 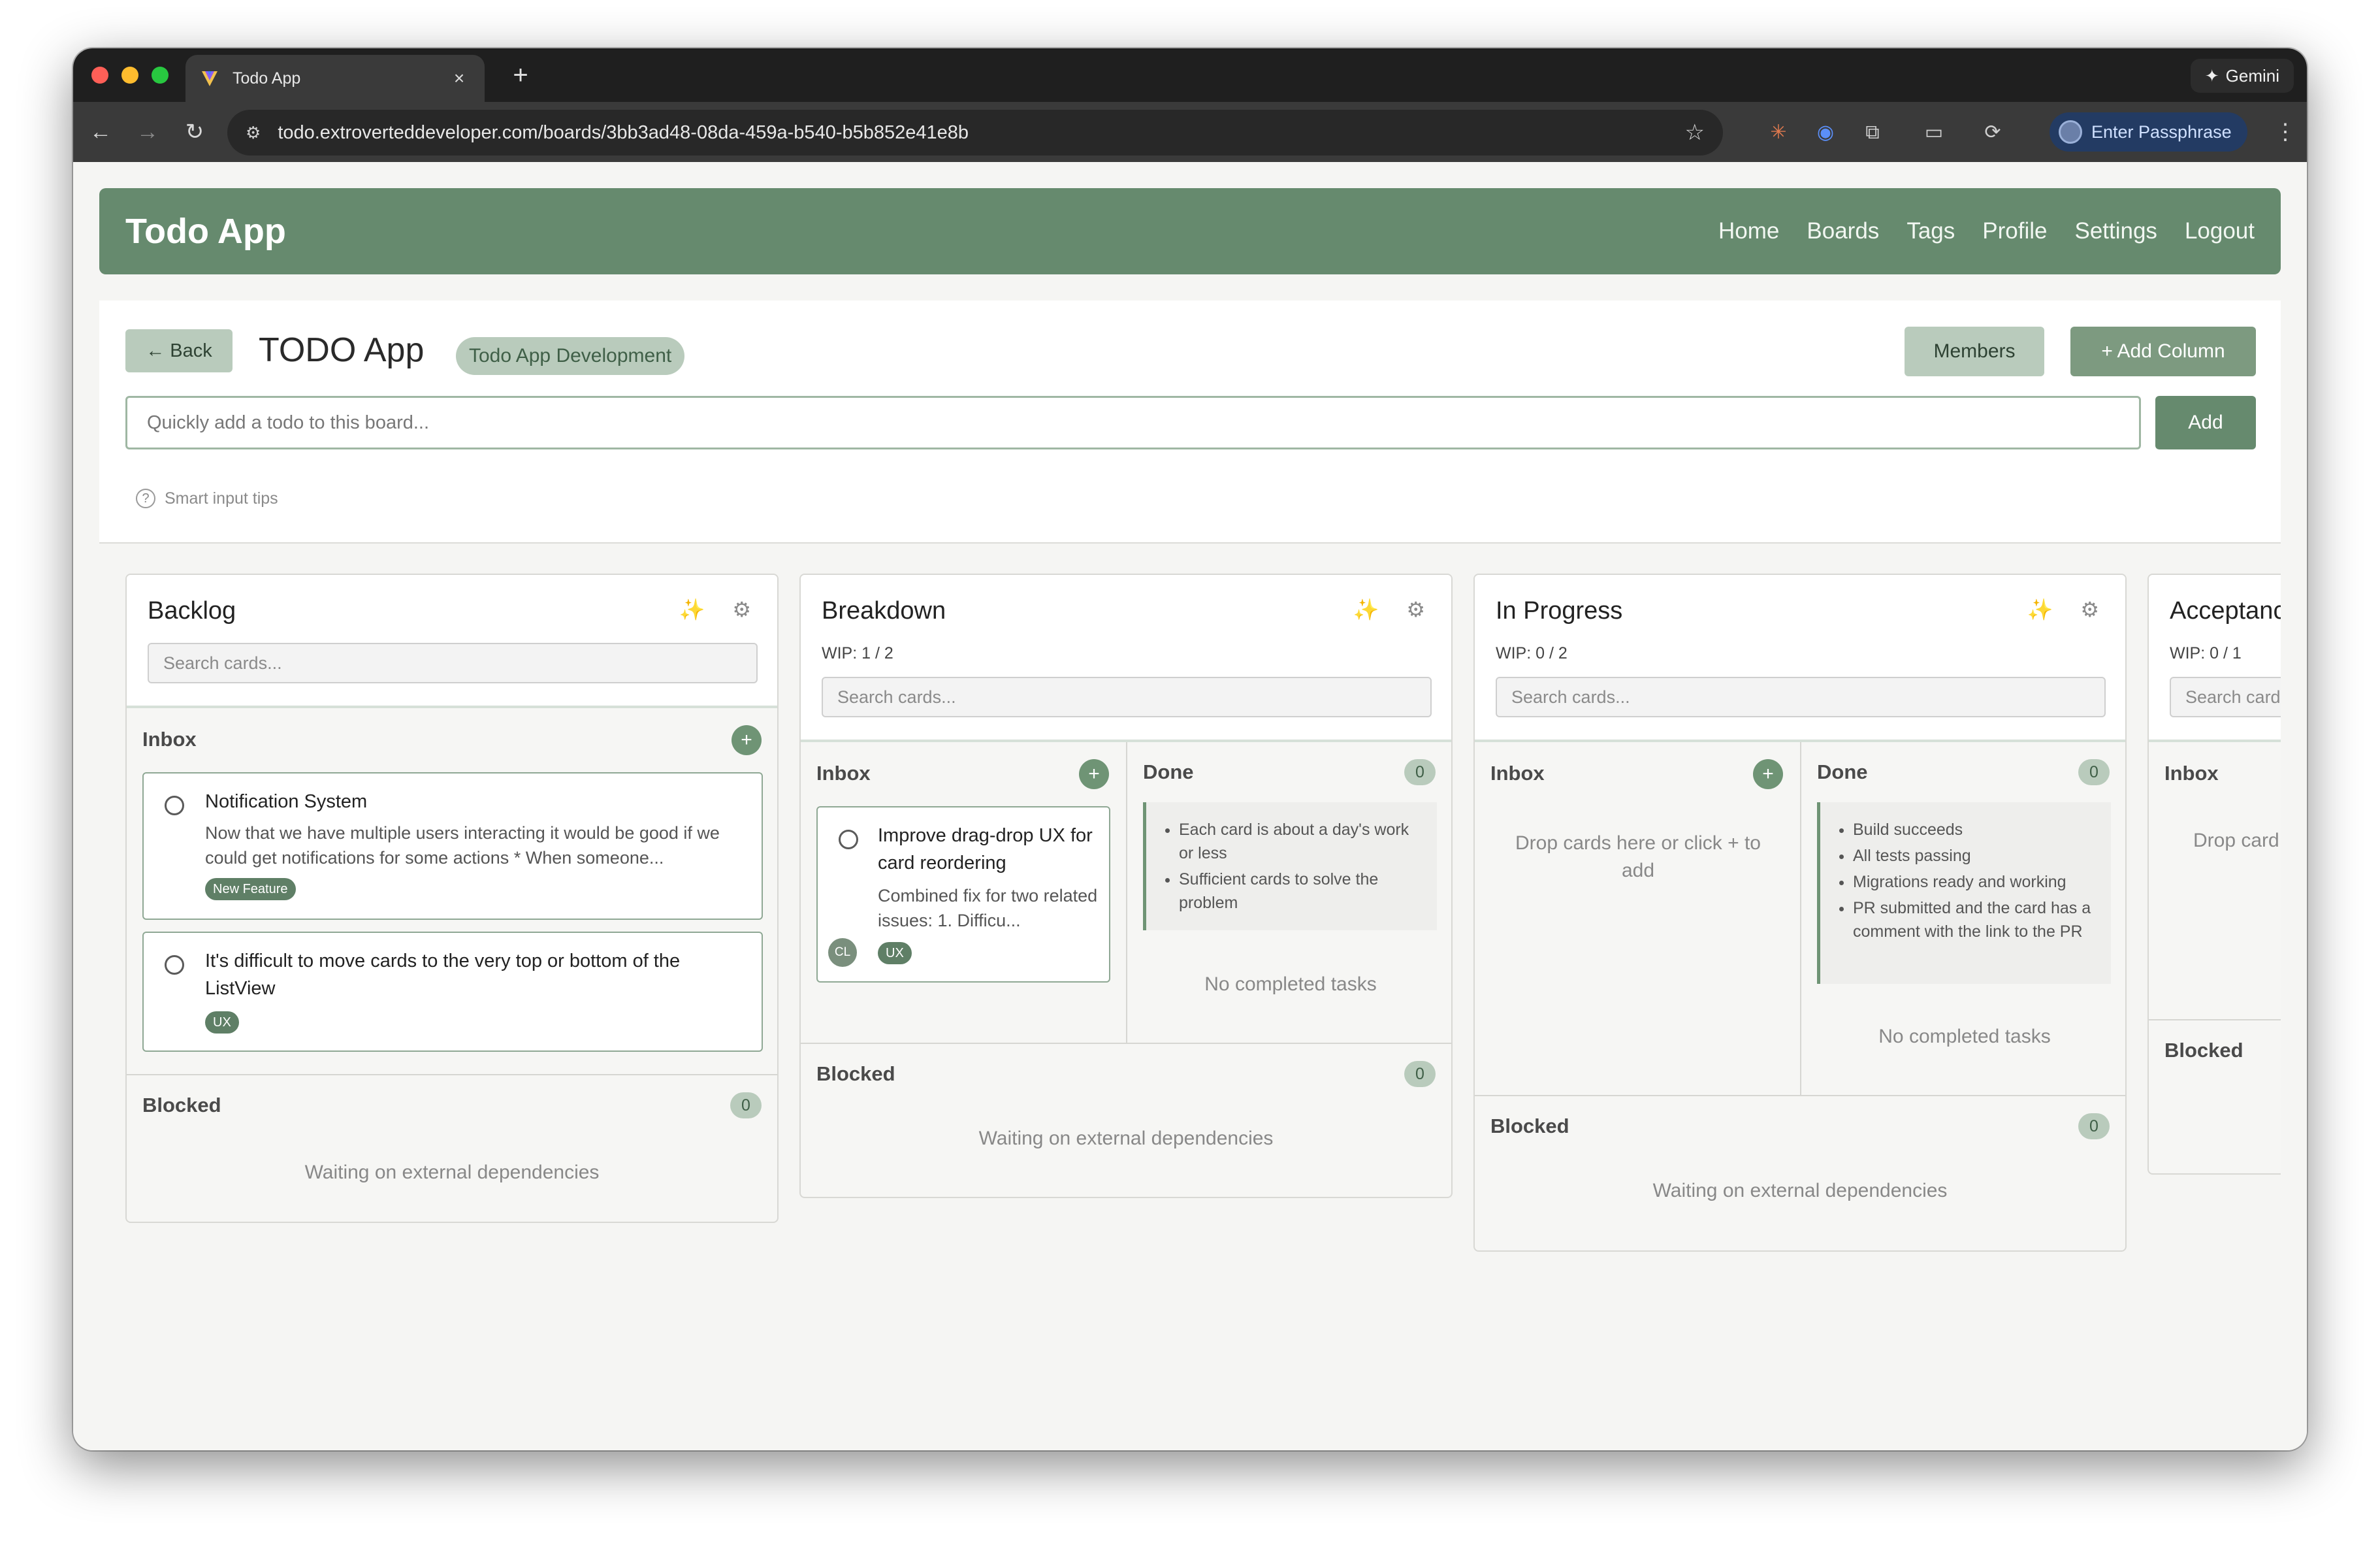 What do you see at coordinates (335, 78) in the screenshot?
I see `browser-tab: Todo App ×` at bounding box center [335, 78].